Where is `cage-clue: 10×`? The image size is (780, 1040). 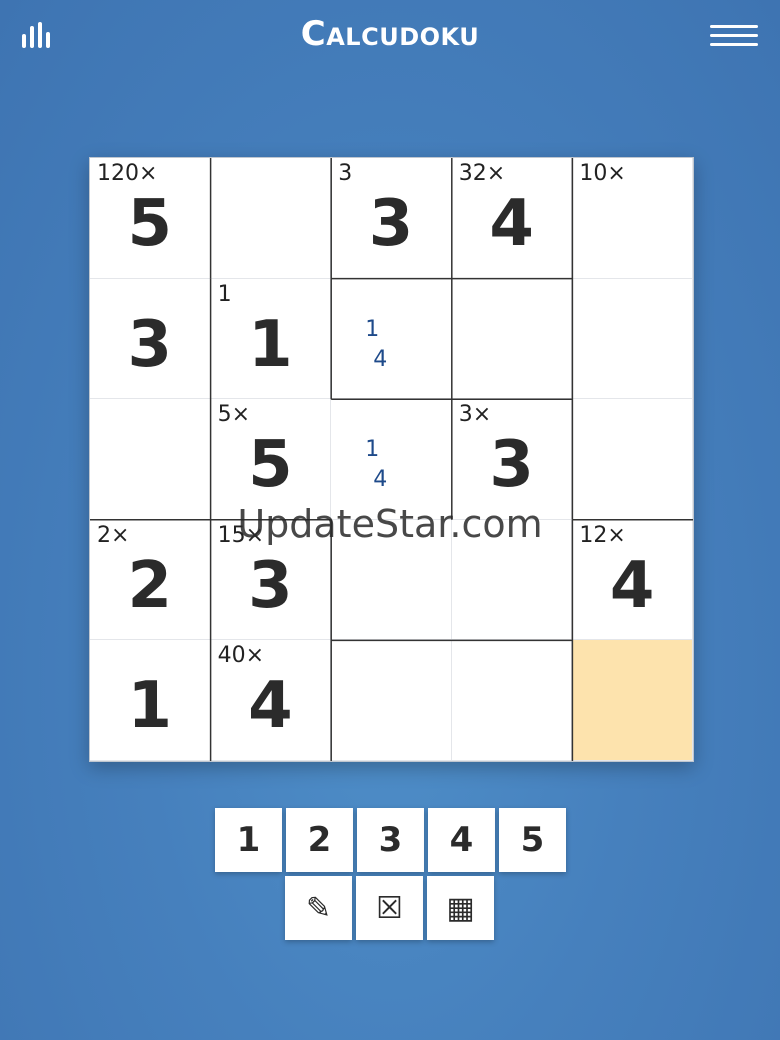
cage-clue: 10× is located at coordinates (602, 173).